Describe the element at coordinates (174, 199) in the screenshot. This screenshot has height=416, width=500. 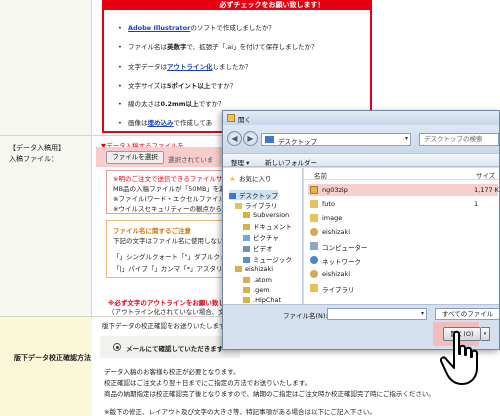
I see `notice-line: ※ファイル(ワード・エクセルファイル)ス` at that location.